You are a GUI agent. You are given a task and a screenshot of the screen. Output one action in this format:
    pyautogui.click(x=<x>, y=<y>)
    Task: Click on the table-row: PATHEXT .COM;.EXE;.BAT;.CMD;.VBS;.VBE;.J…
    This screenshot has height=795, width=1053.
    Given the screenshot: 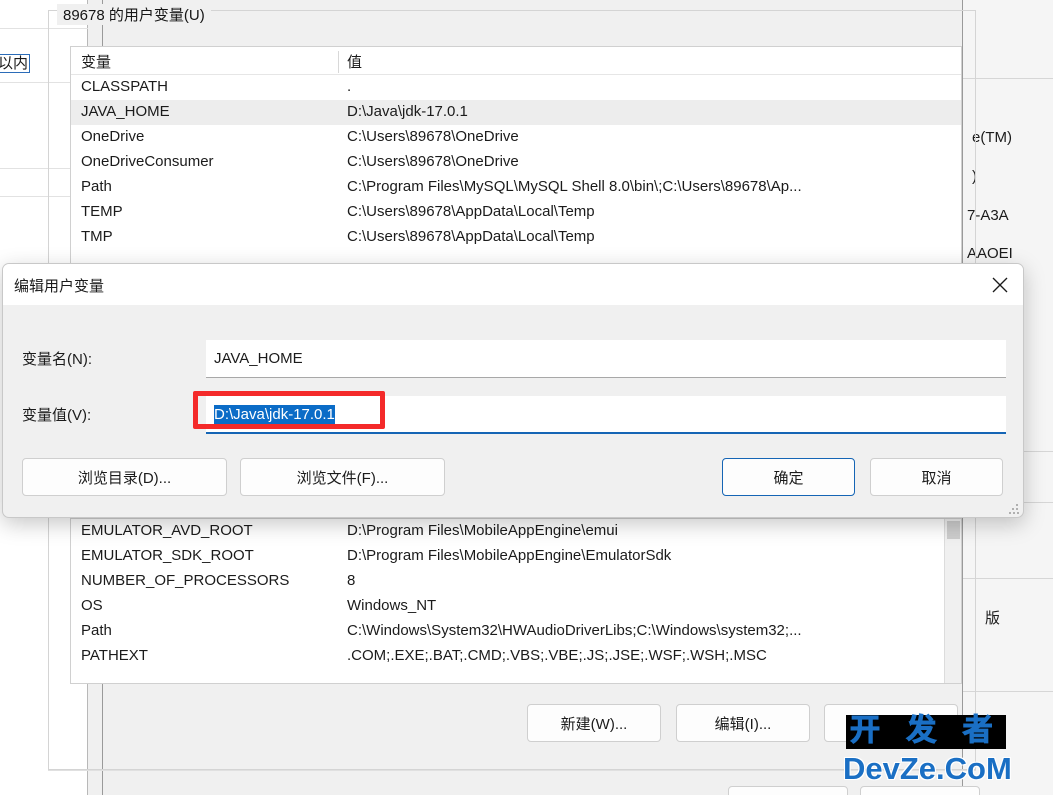 What is the action you would take?
    pyautogui.click(x=516, y=656)
    